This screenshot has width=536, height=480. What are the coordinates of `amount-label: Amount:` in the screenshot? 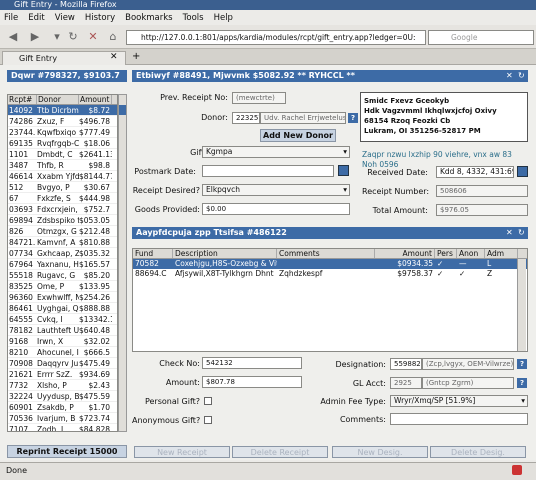 It's located at (182, 382).